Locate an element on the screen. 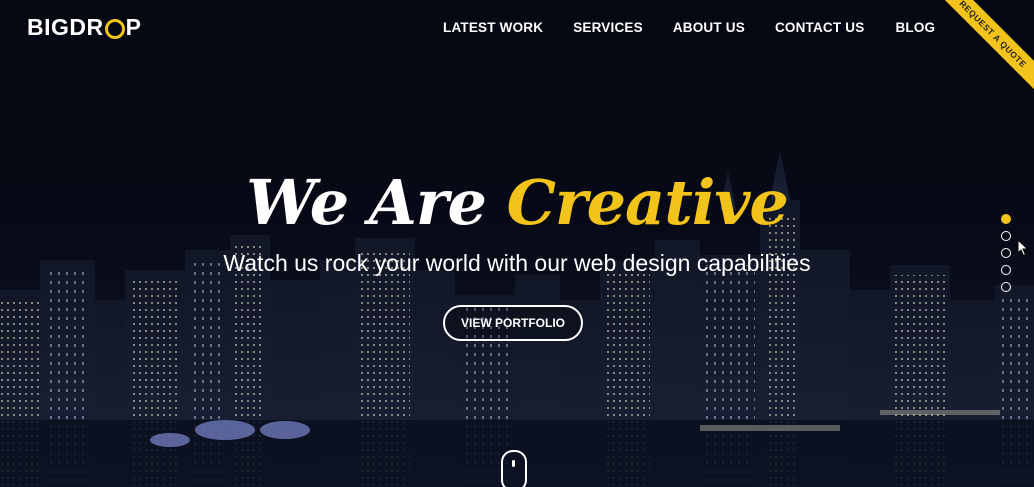  bigdrop-logo: BIGDR P is located at coordinates (84, 27).